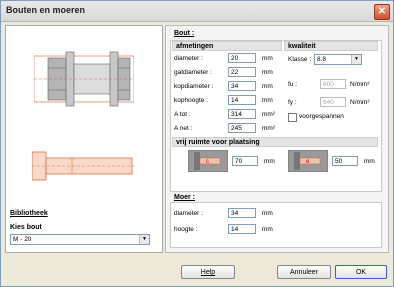 This screenshot has width=394, height=287. I want to click on moer-diameter-label: diameter :, so click(188, 213).